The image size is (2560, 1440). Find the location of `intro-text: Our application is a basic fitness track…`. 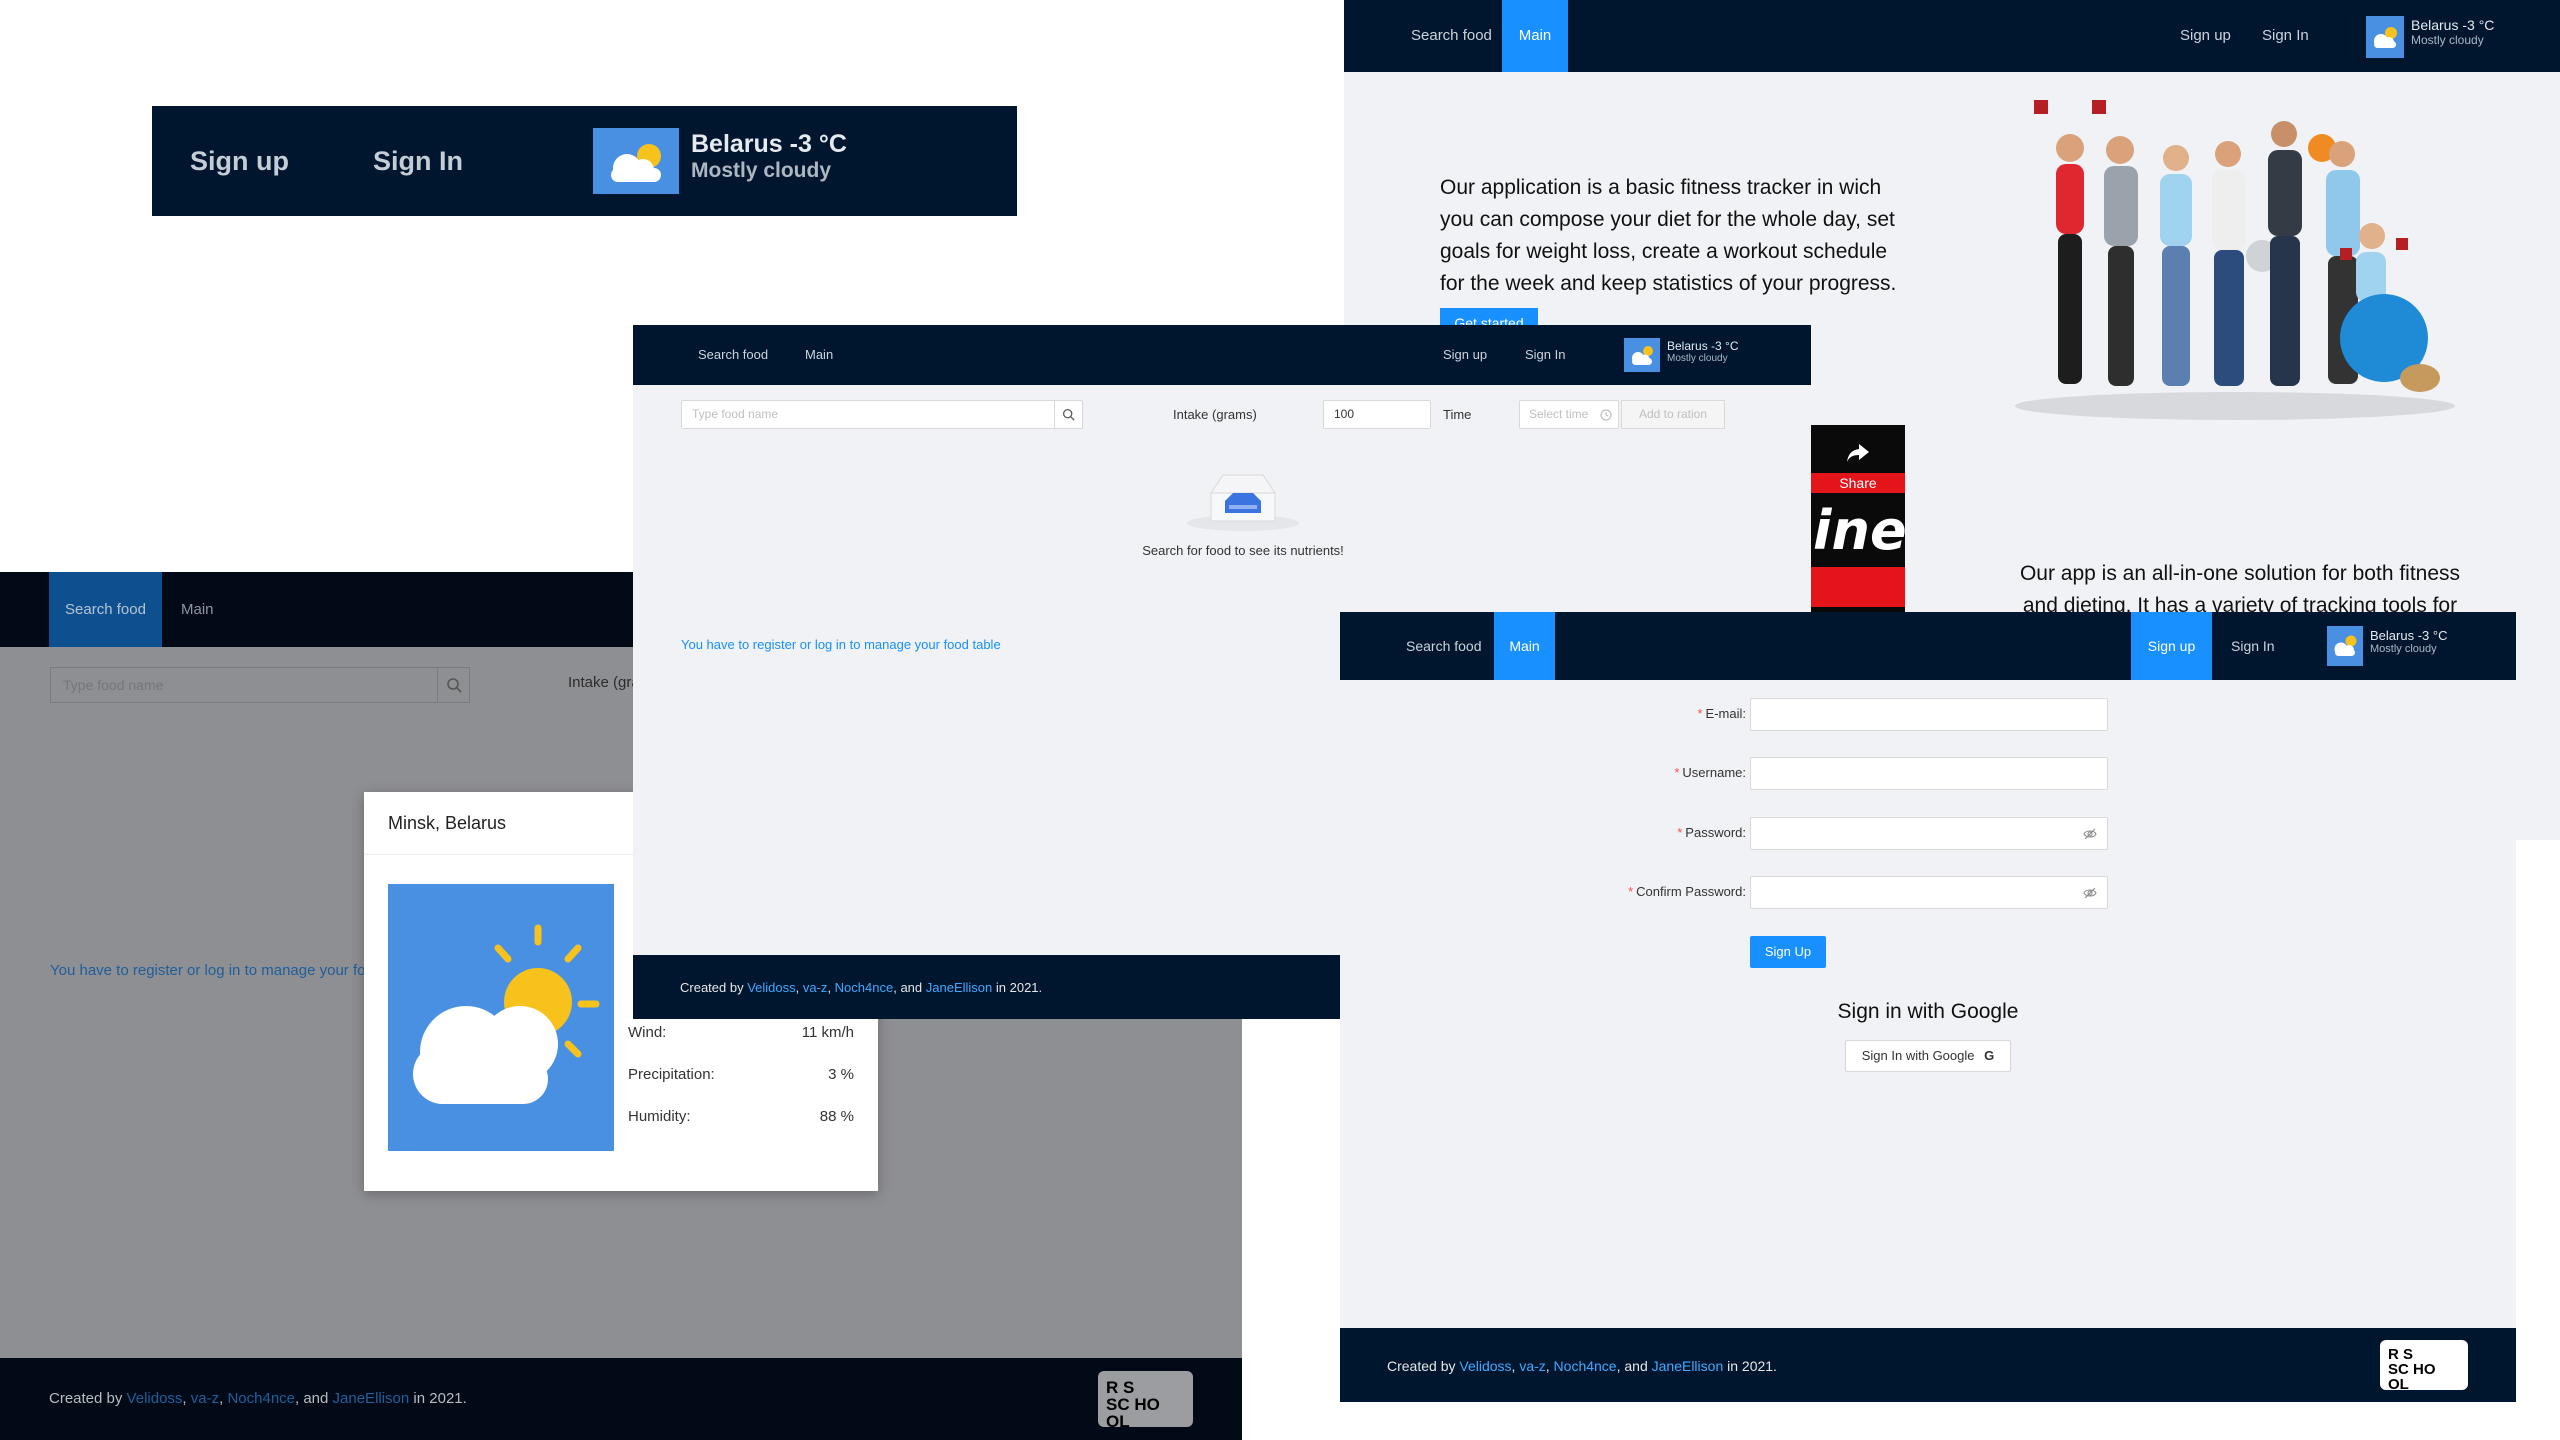

intro-text: Our application is a basic fitness track… is located at coordinates (1668, 235).